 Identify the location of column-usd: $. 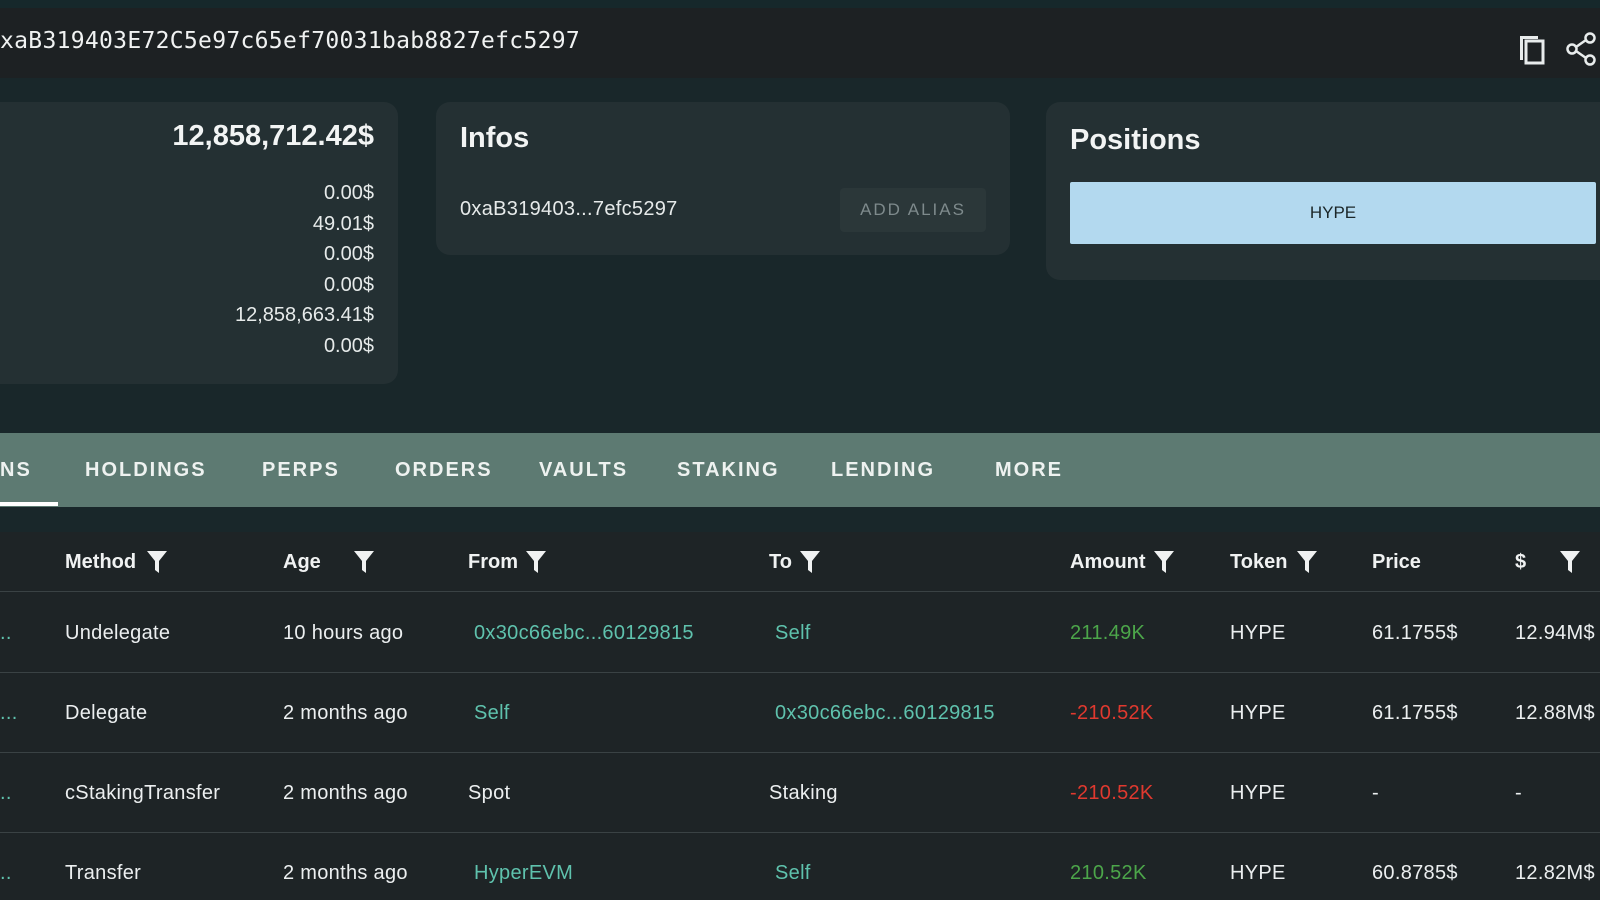
(1521, 562).